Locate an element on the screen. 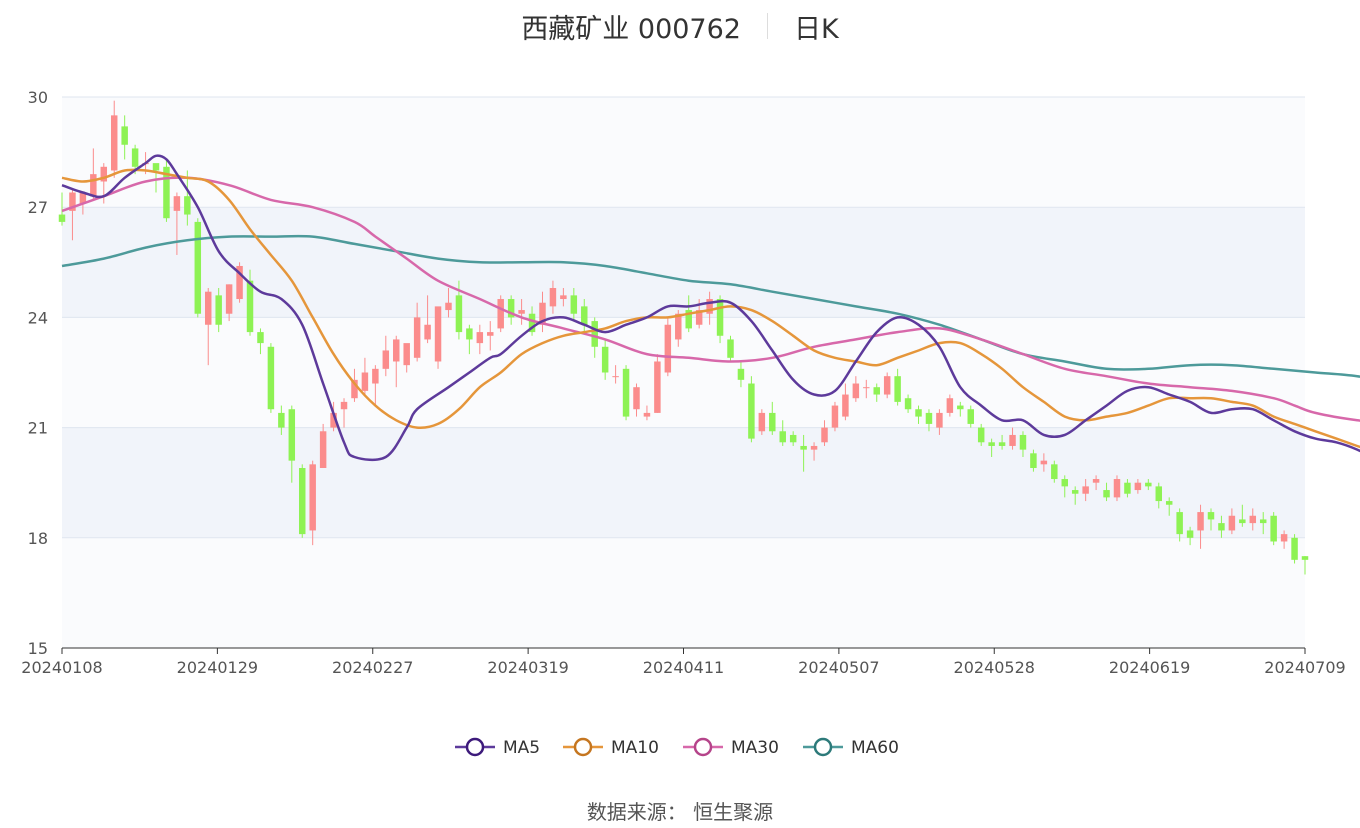 The height and width of the screenshot is (828, 1360). x-tick-label: 20240507 is located at coordinates (838, 667).